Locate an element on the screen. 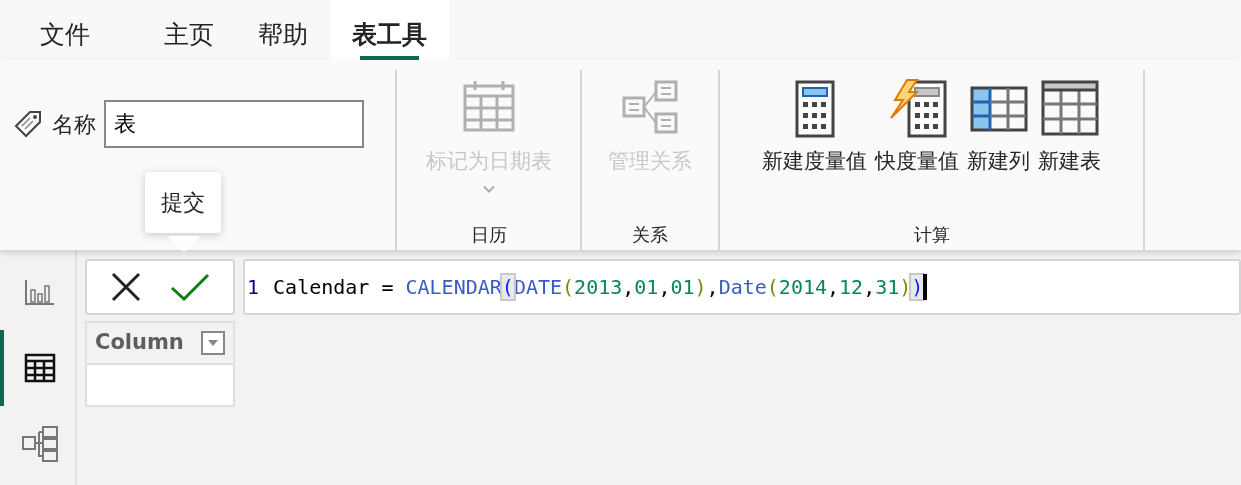 This screenshot has height=485, width=1241. ribbon-tab: 主页 is located at coordinates (189, 30).